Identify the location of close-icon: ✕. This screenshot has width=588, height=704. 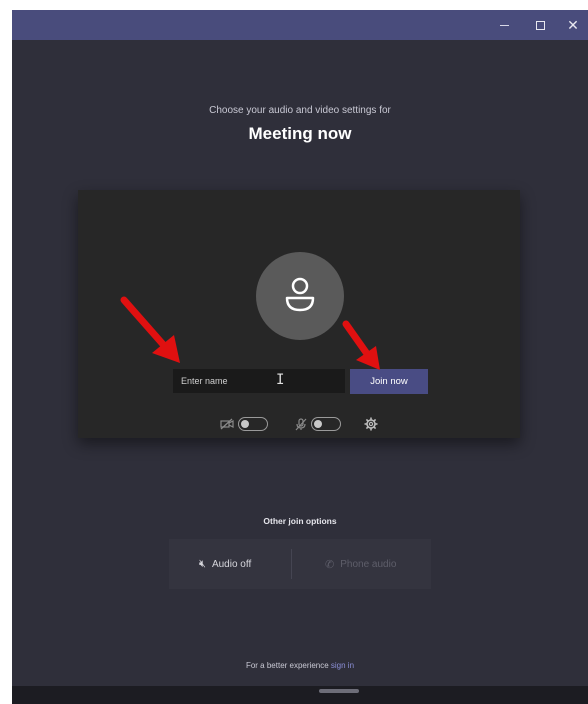
(573, 24).